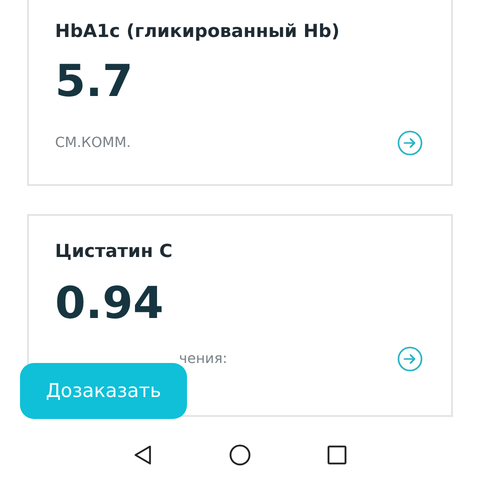 The height and width of the screenshot is (490, 480). I want to click on recent-apps-icon, so click(337, 455).